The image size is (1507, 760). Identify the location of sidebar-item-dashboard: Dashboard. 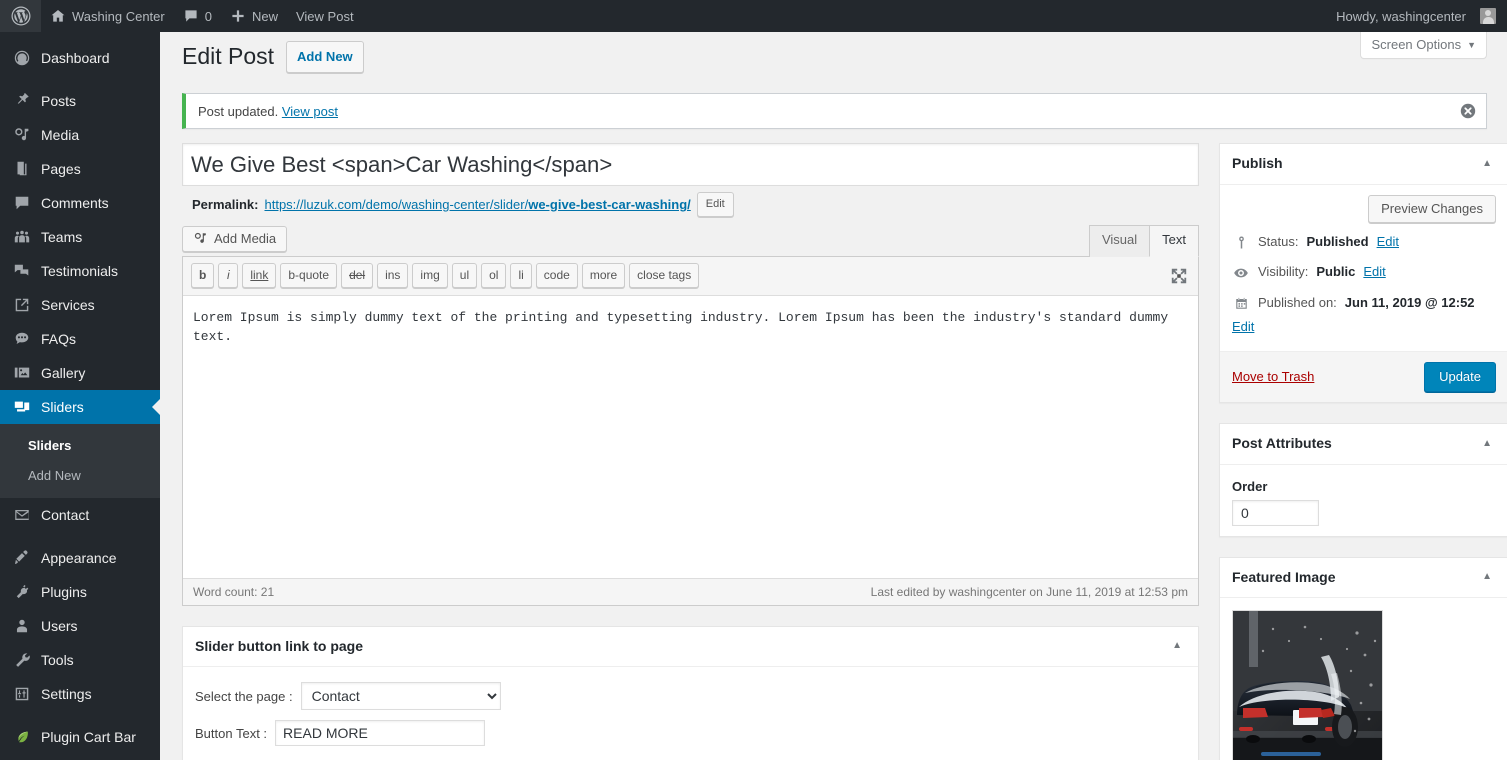
(80, 58).